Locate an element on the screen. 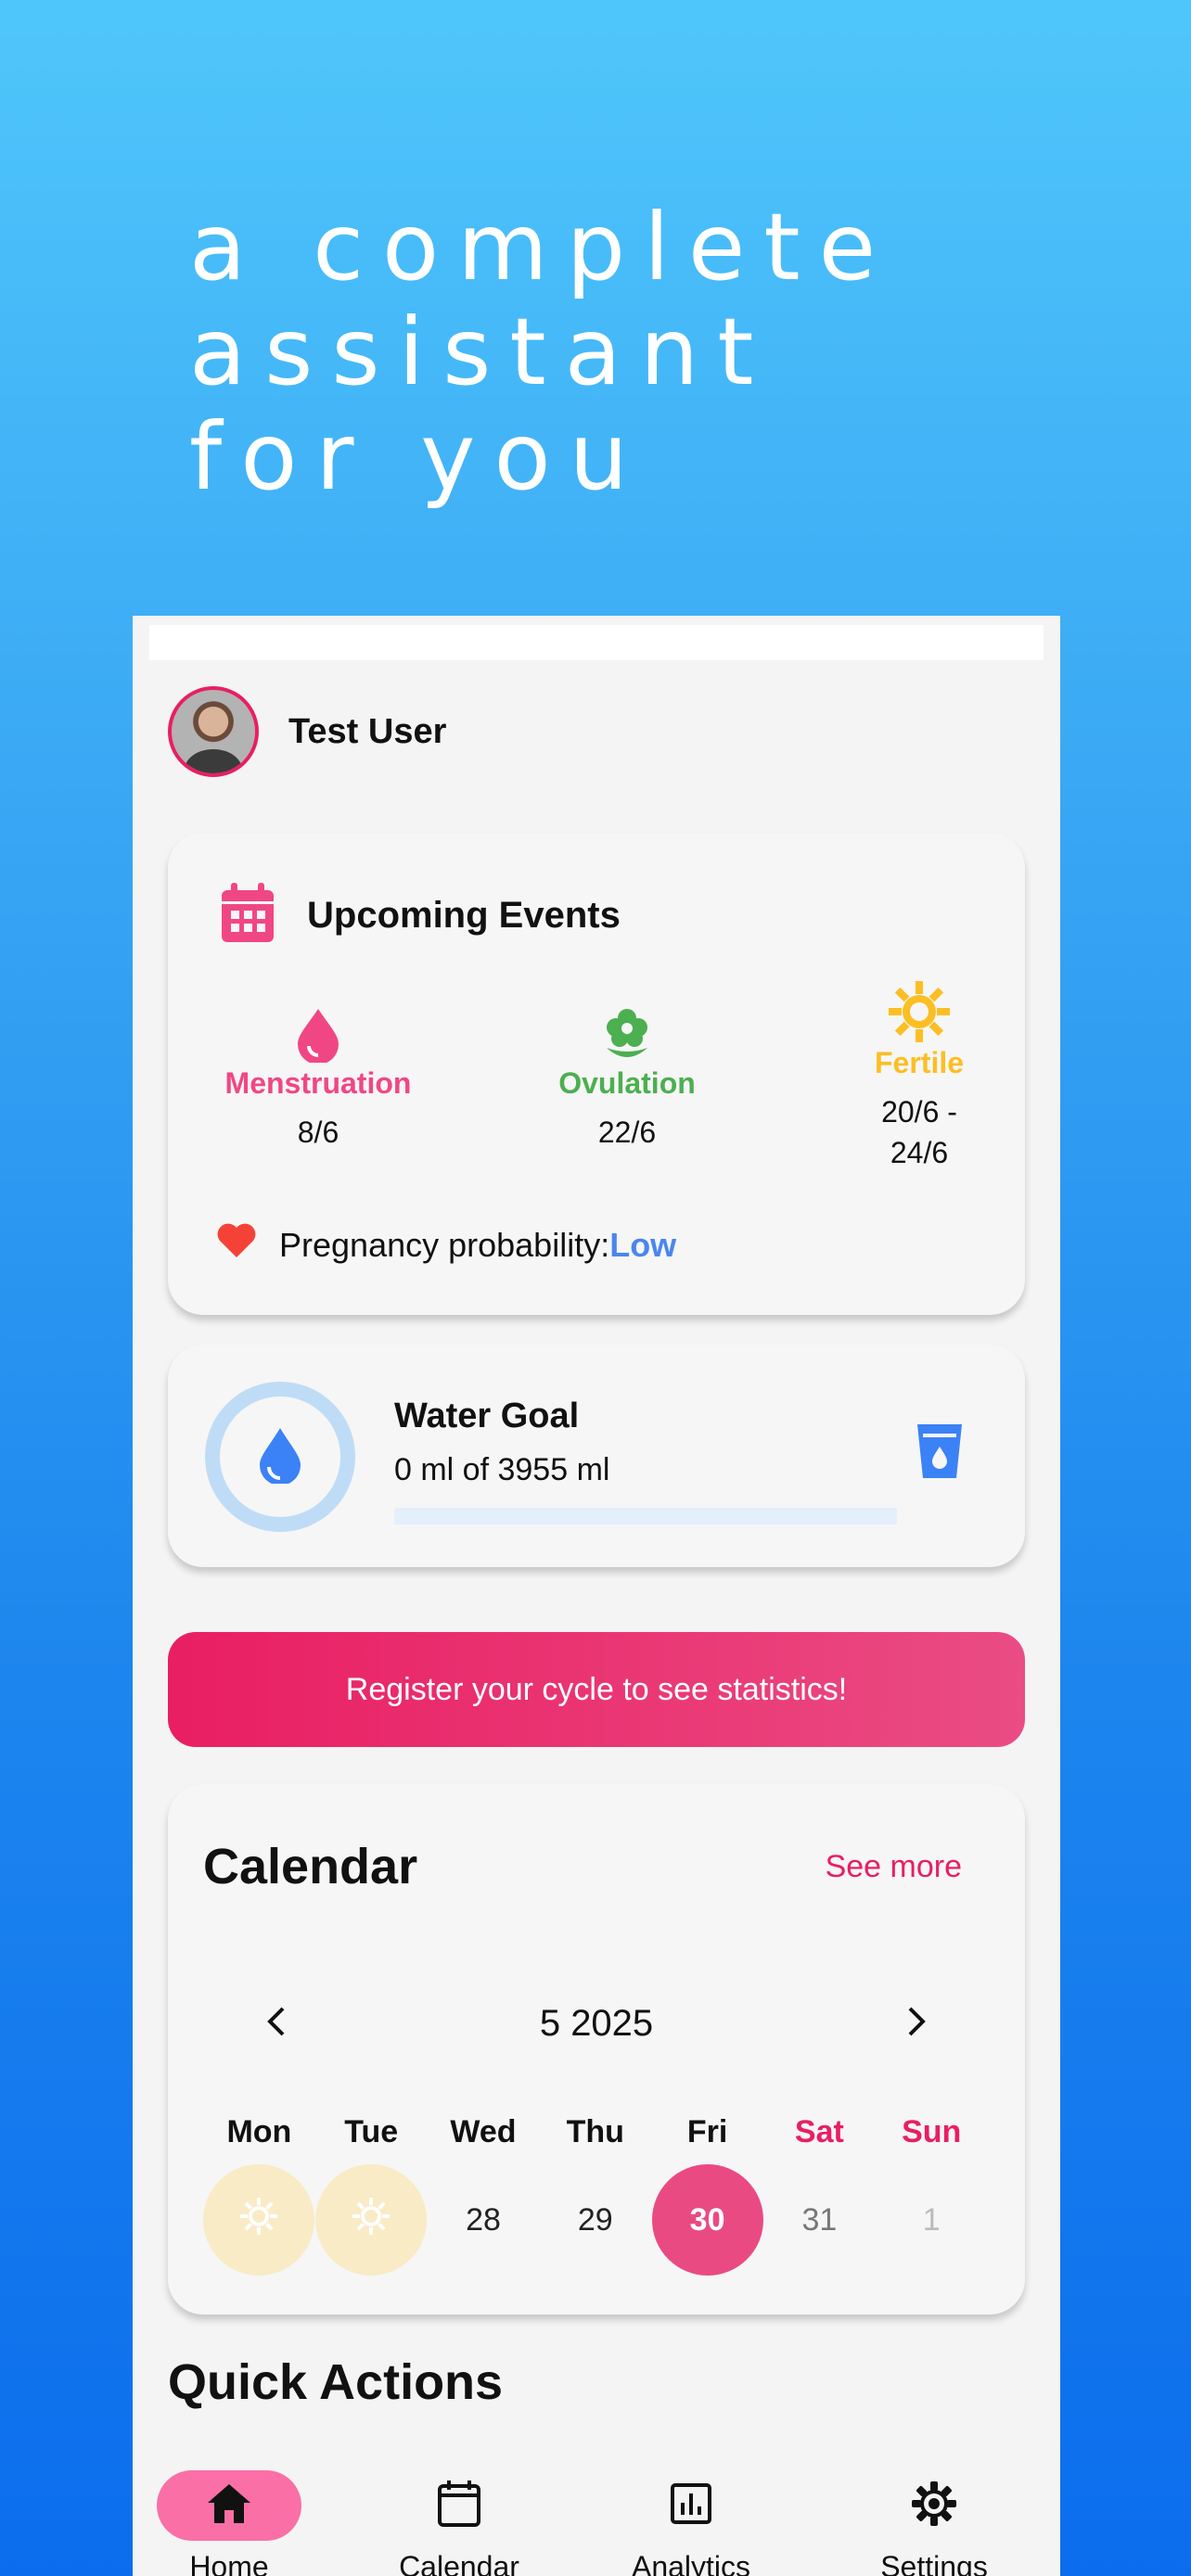  nav-analytics: Analytics is located at coordinates (691, 2522).